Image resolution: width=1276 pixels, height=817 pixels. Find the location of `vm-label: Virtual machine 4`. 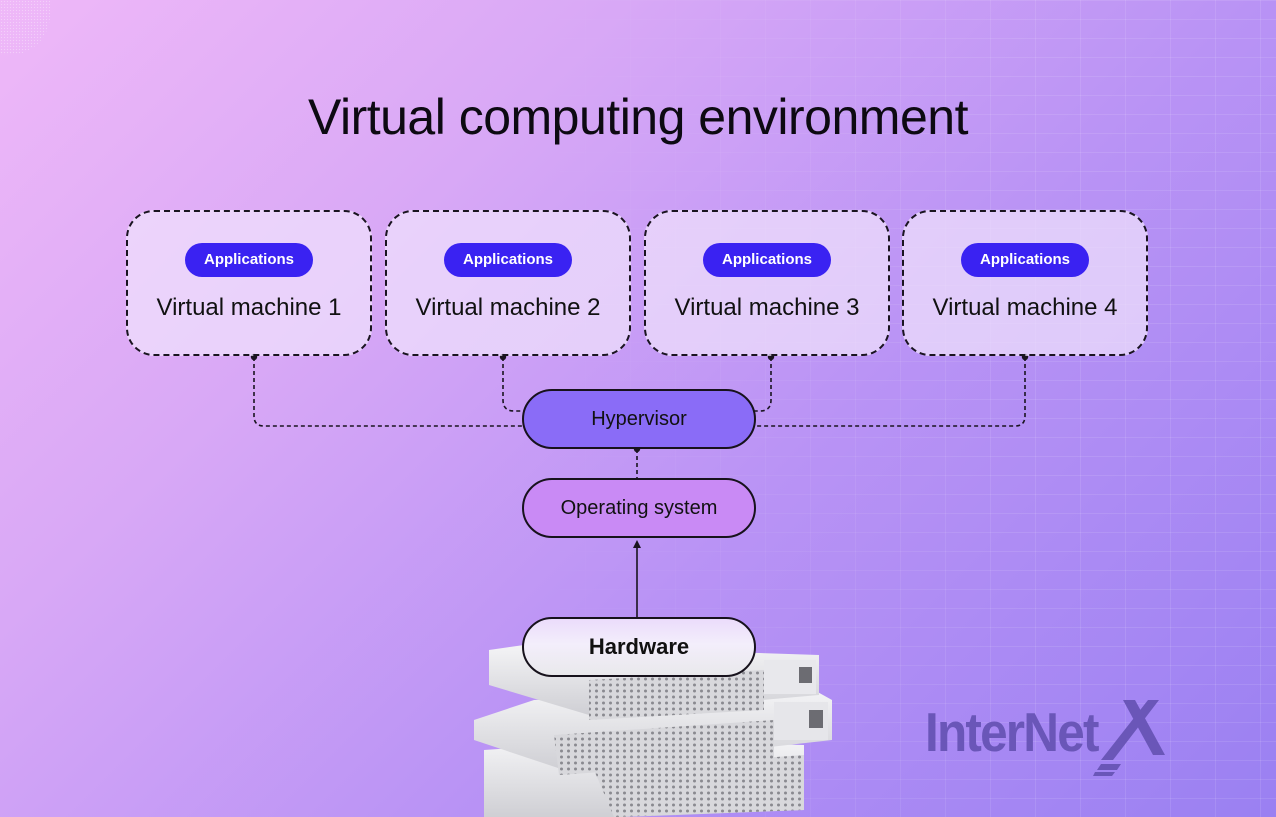

vm-label: Virtual machine 4 is located at coordinates (1025, 307).